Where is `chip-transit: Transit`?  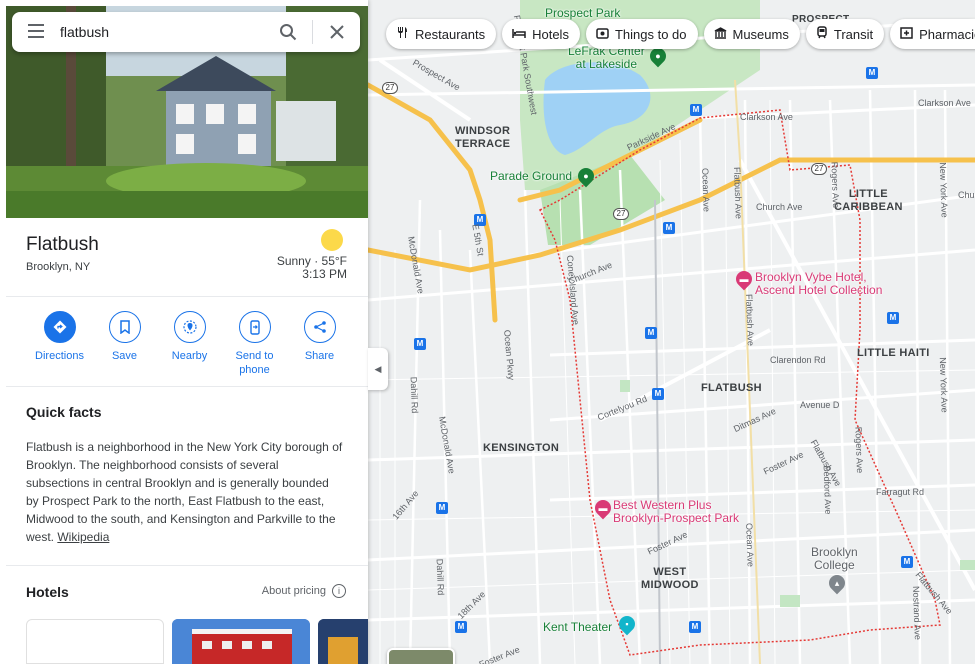 chip-transit: Transit is located at coordinates (845, 34).